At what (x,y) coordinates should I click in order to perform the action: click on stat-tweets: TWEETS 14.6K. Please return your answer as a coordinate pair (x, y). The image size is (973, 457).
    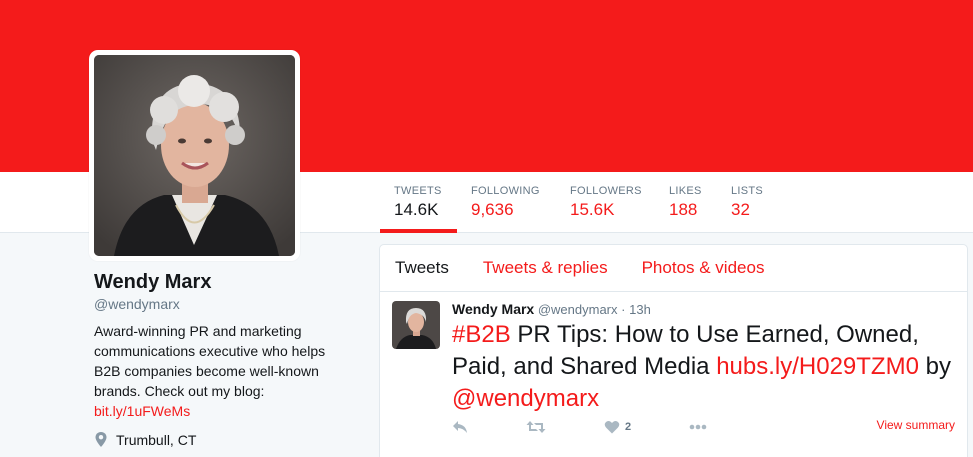
    Looking at the image, I should click on (418, 202).